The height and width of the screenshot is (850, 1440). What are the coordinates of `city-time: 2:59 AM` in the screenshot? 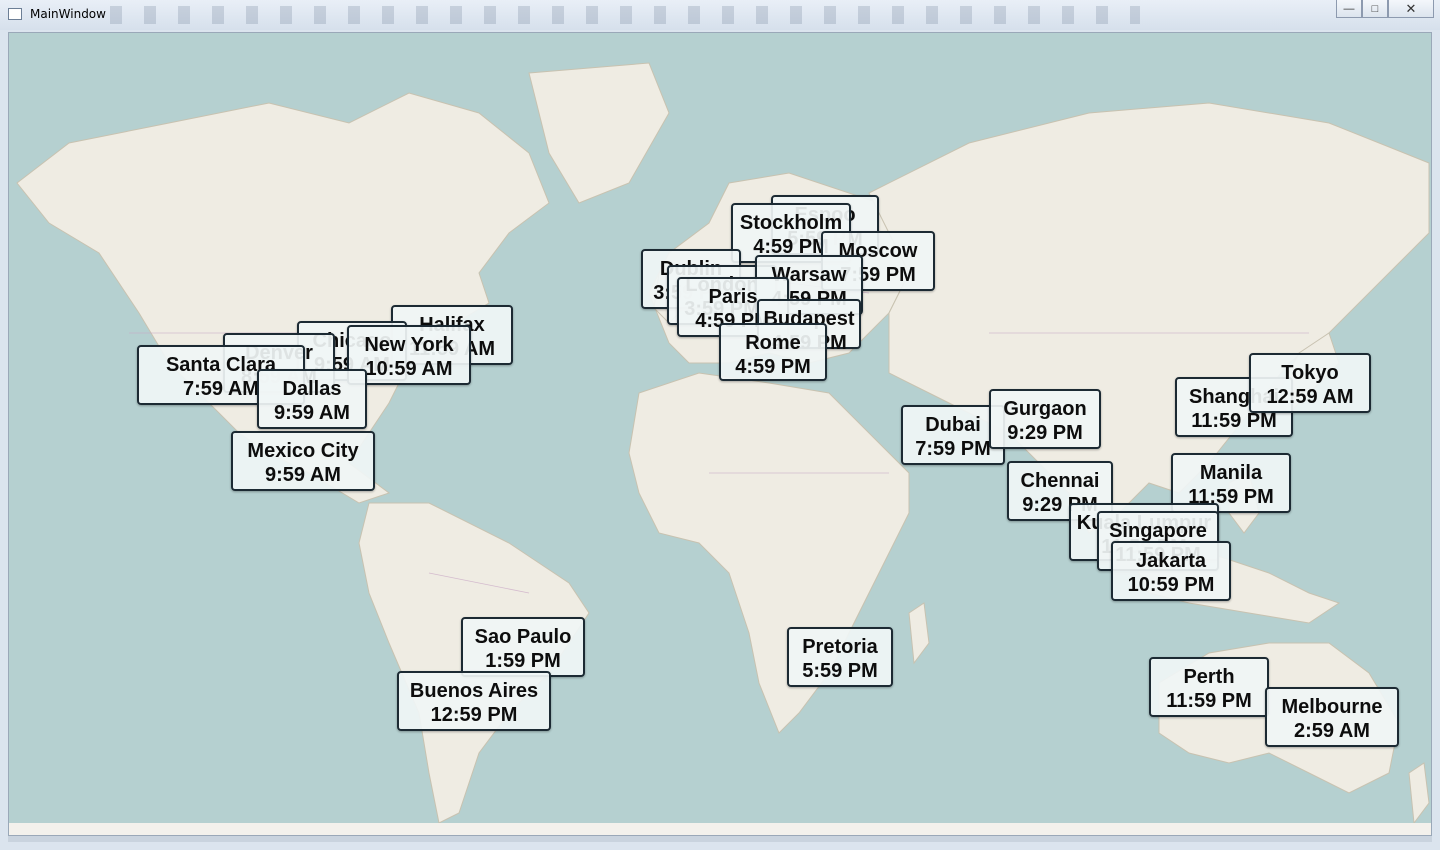 It's located at (1332, 731).